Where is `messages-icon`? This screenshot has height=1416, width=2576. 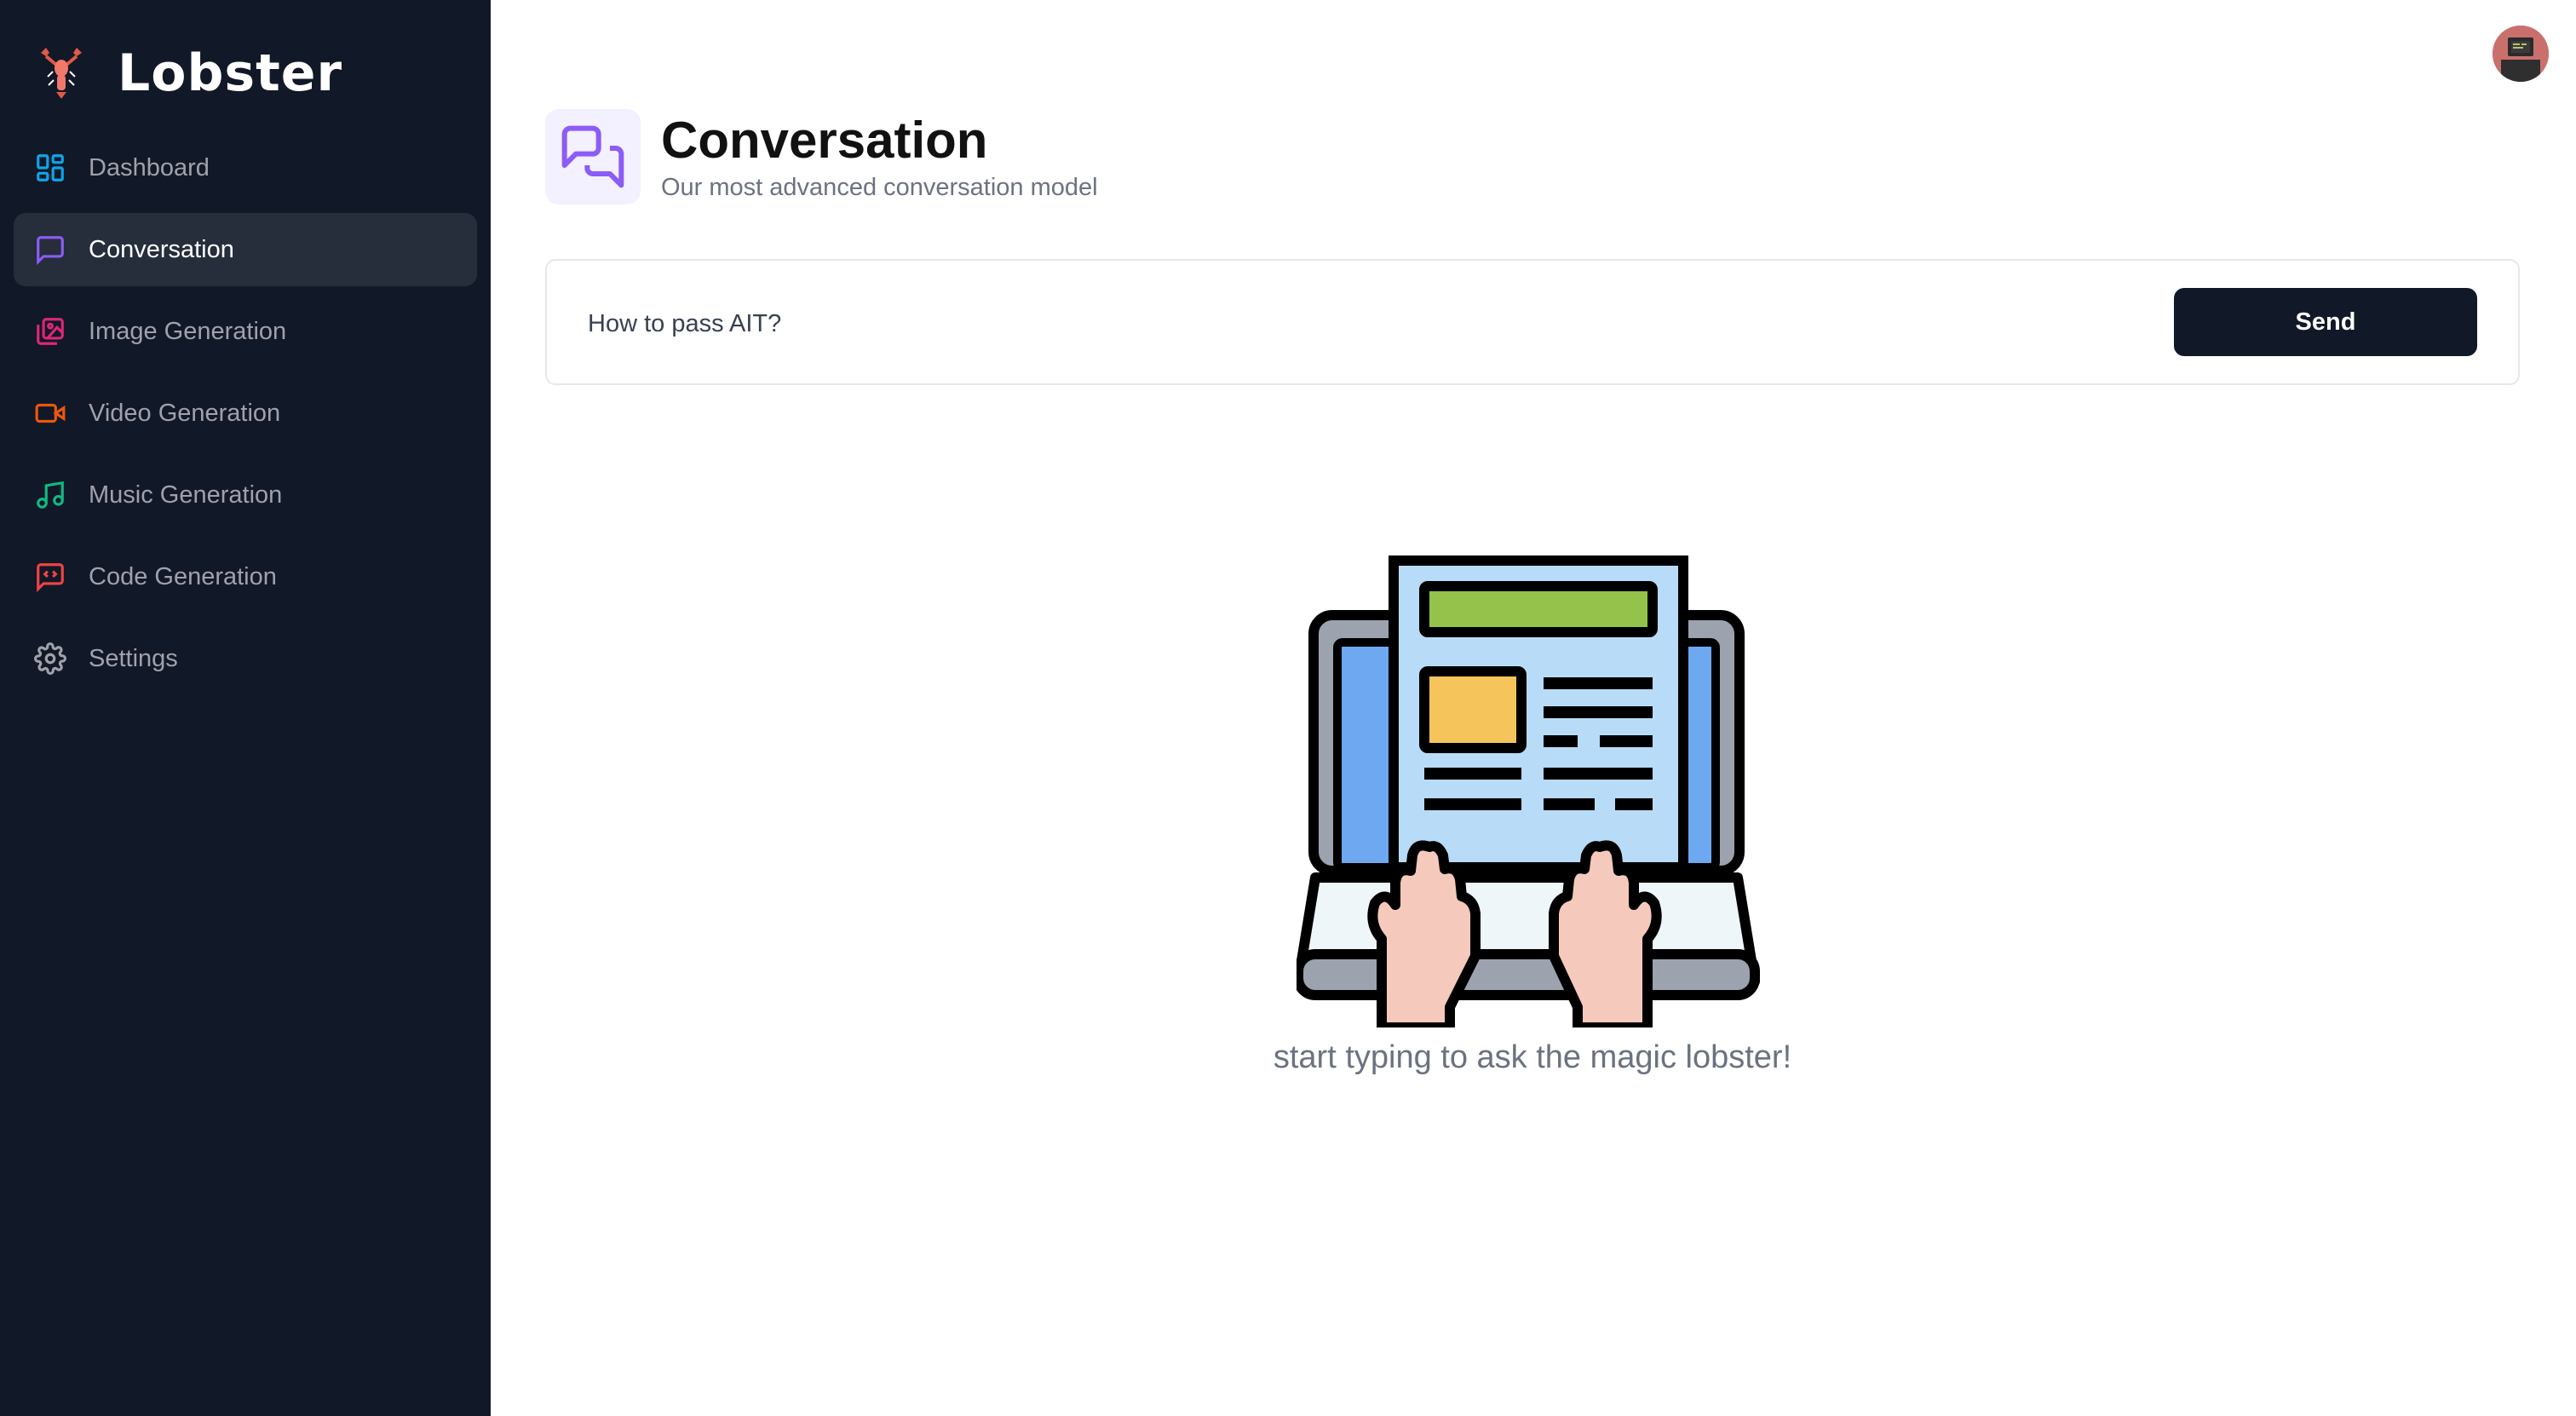 messages-icon is located at coordinates (592, 156).